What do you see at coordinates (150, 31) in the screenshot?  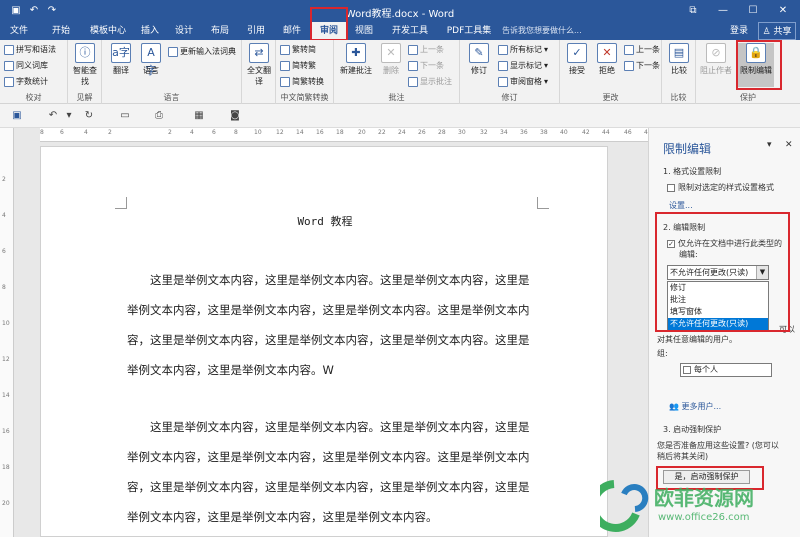 I see `tab-insert: 插入` at bounding box center [150, 31].